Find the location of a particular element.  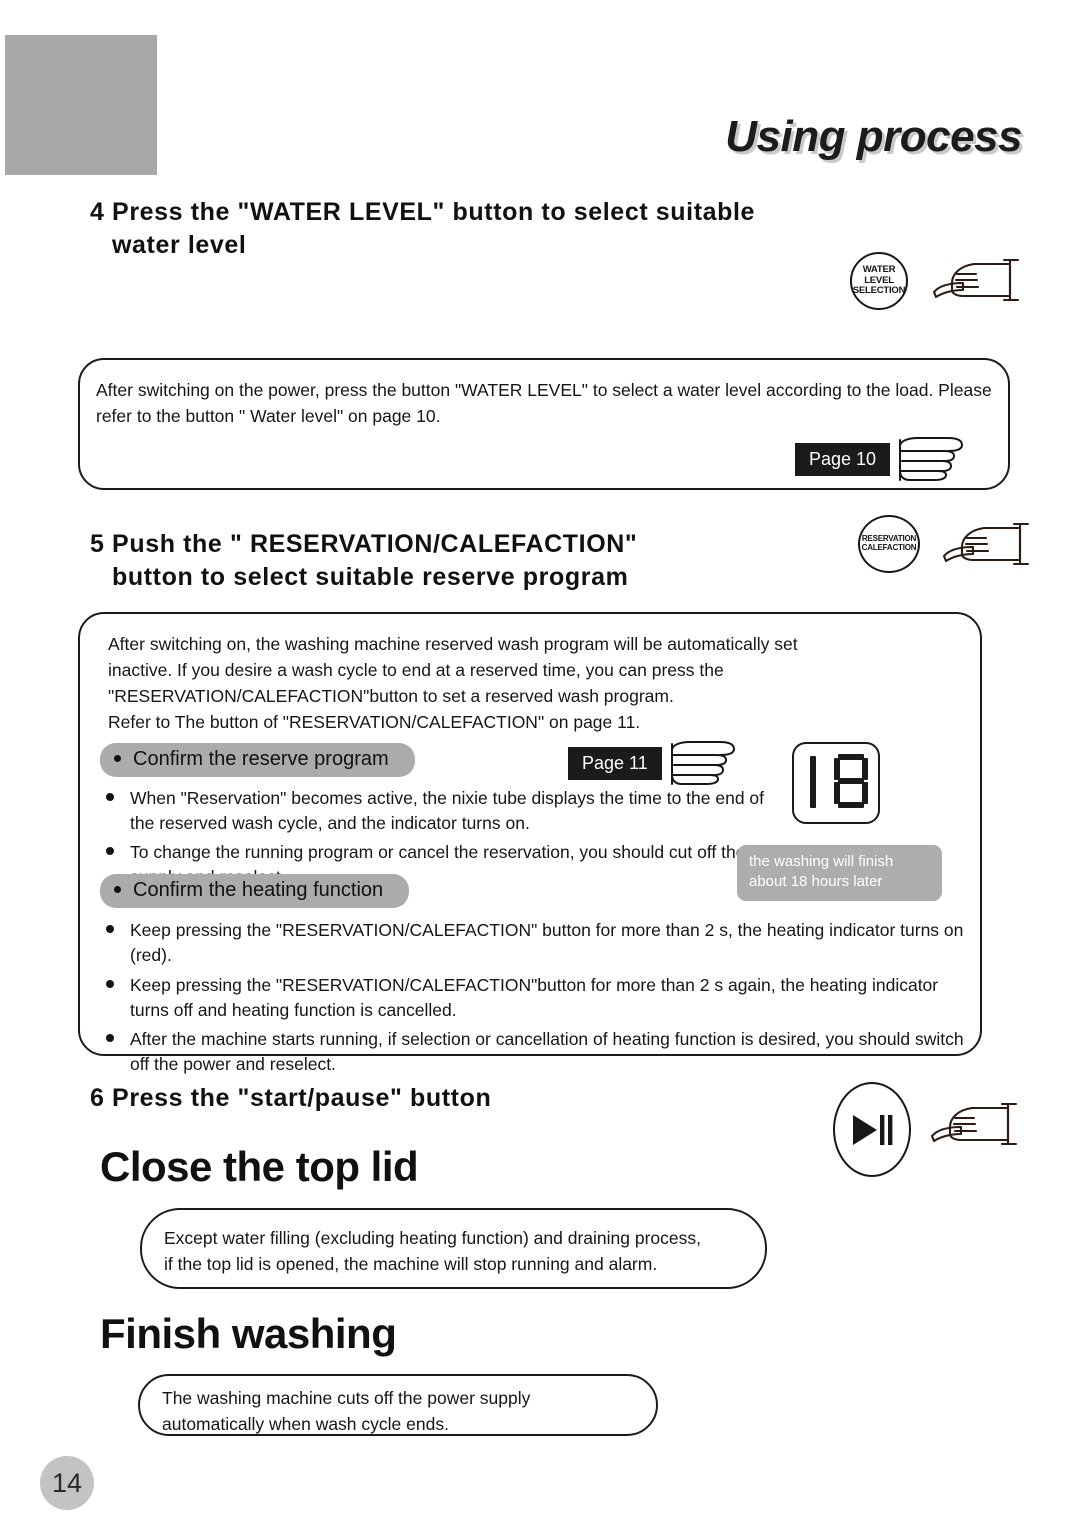

page-11-reference: Page 11 is located at coordinates (653, 763).